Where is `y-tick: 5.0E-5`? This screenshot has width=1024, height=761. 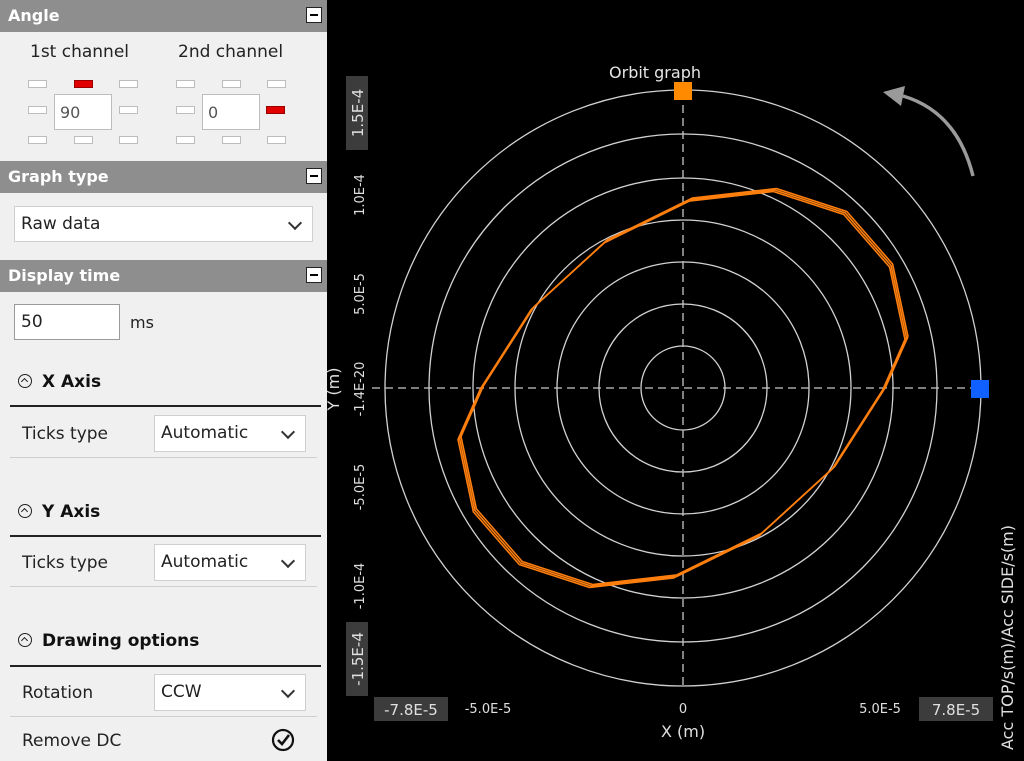 y-tick: 5.0E-5 is located at coordinates (360, 294).